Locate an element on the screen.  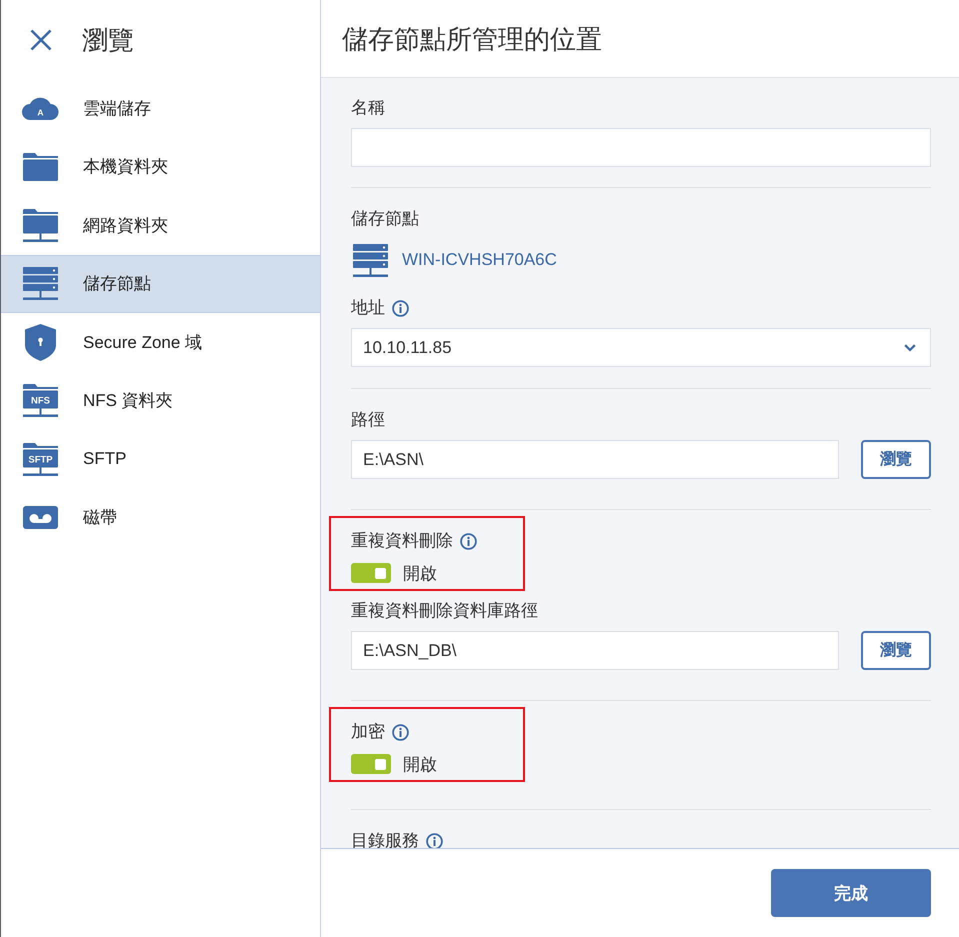
address-dropdown: 10.10.11.85 is located at coordinates (641, 347).